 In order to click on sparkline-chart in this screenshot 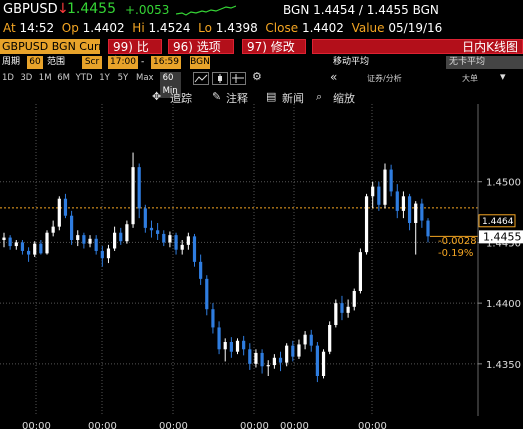, I will do `click(206, 10)`.